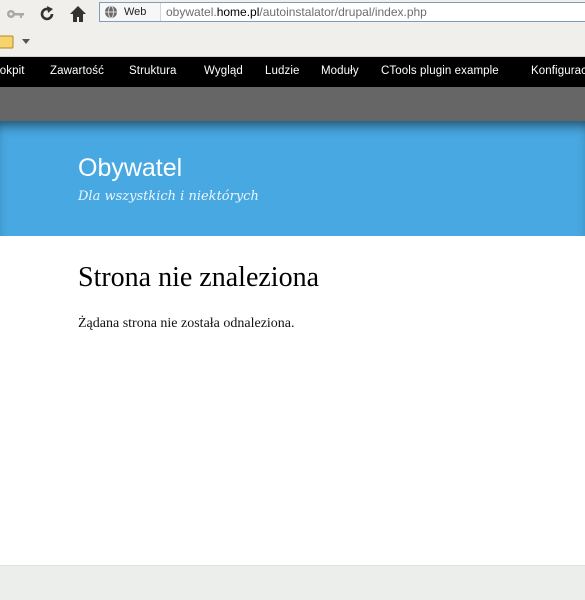 Image resolution: width=585 pixels, height=600 pixels. What do you see at coordinates (238, 12) in the screenshot?
I see `url-host-main: home.pl` at bounding box center [238, 12].